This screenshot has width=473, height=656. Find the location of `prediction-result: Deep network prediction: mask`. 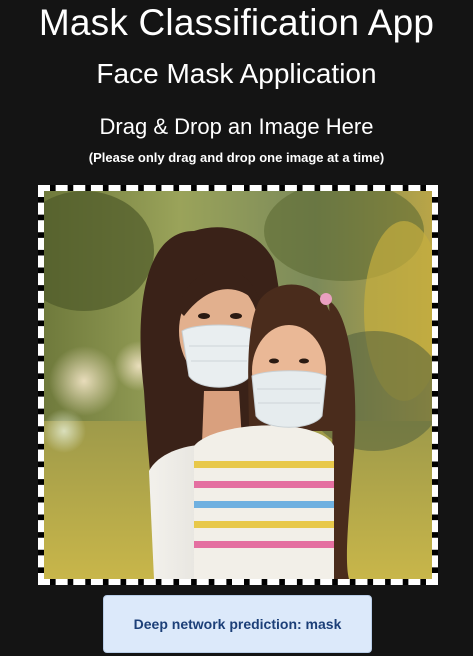

prediction-result: Deep network prediction: mask is located at coordinates (237, 624).